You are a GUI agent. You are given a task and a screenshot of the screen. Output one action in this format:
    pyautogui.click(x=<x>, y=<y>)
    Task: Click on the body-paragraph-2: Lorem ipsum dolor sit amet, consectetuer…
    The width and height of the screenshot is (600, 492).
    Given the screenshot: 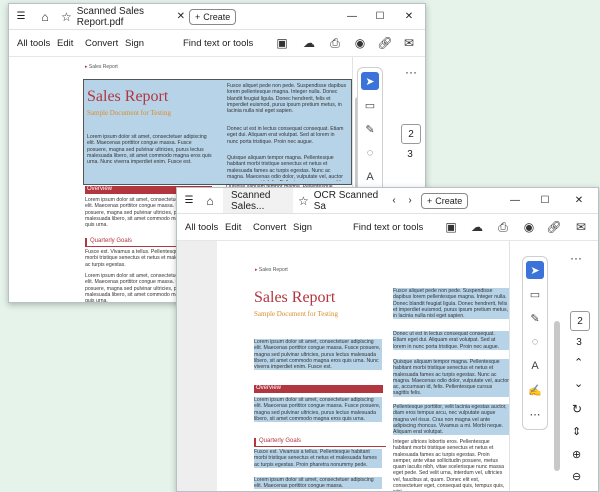 What is the action you would take?
    pyautogui.click(x=318, y=483)
    